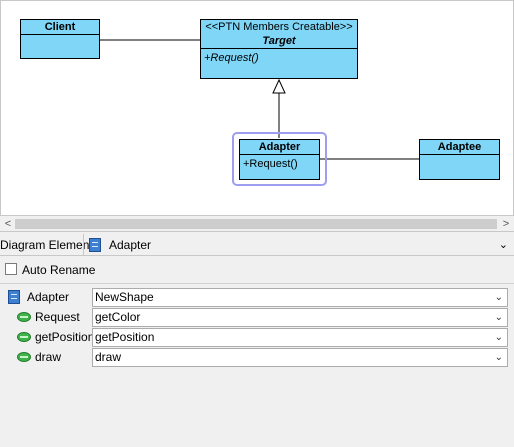  I want to click on client-class-name: Client, so click(60, 27).